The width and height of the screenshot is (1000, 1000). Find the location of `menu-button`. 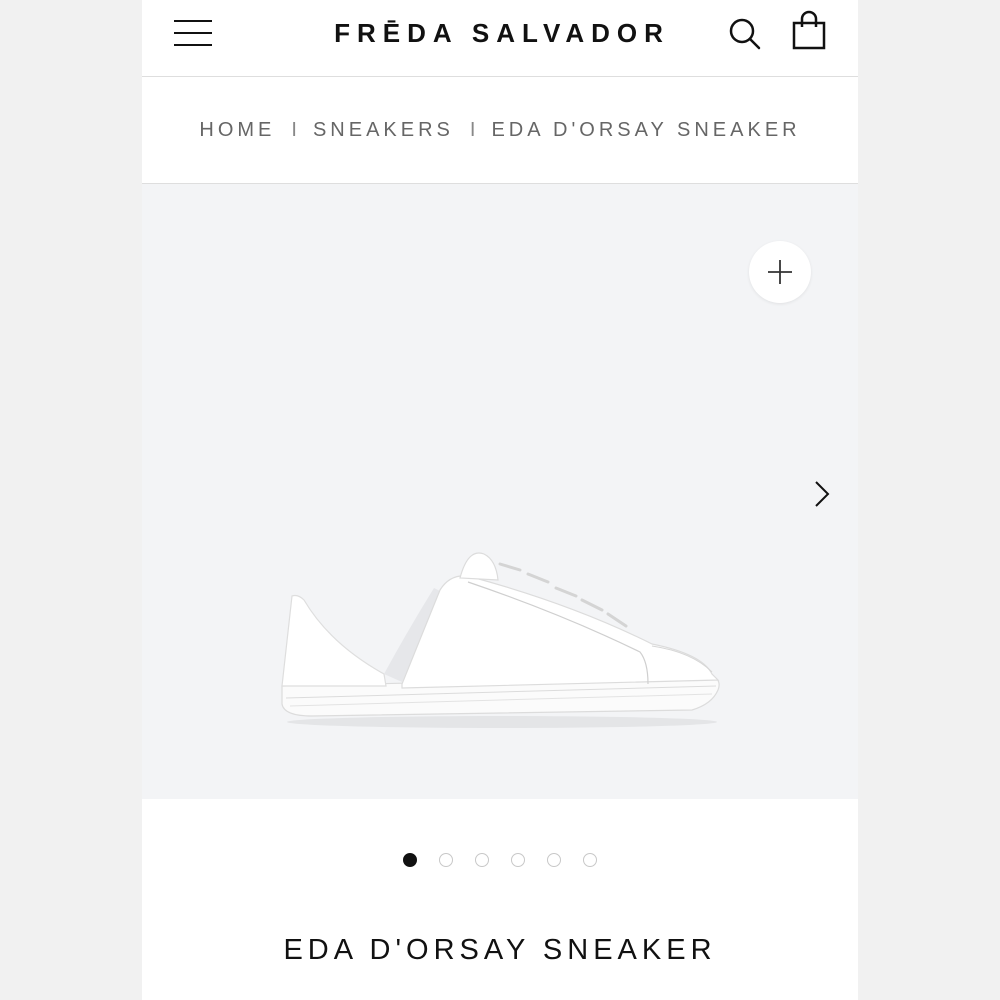

menu-button is located at coordinates (193, 33).